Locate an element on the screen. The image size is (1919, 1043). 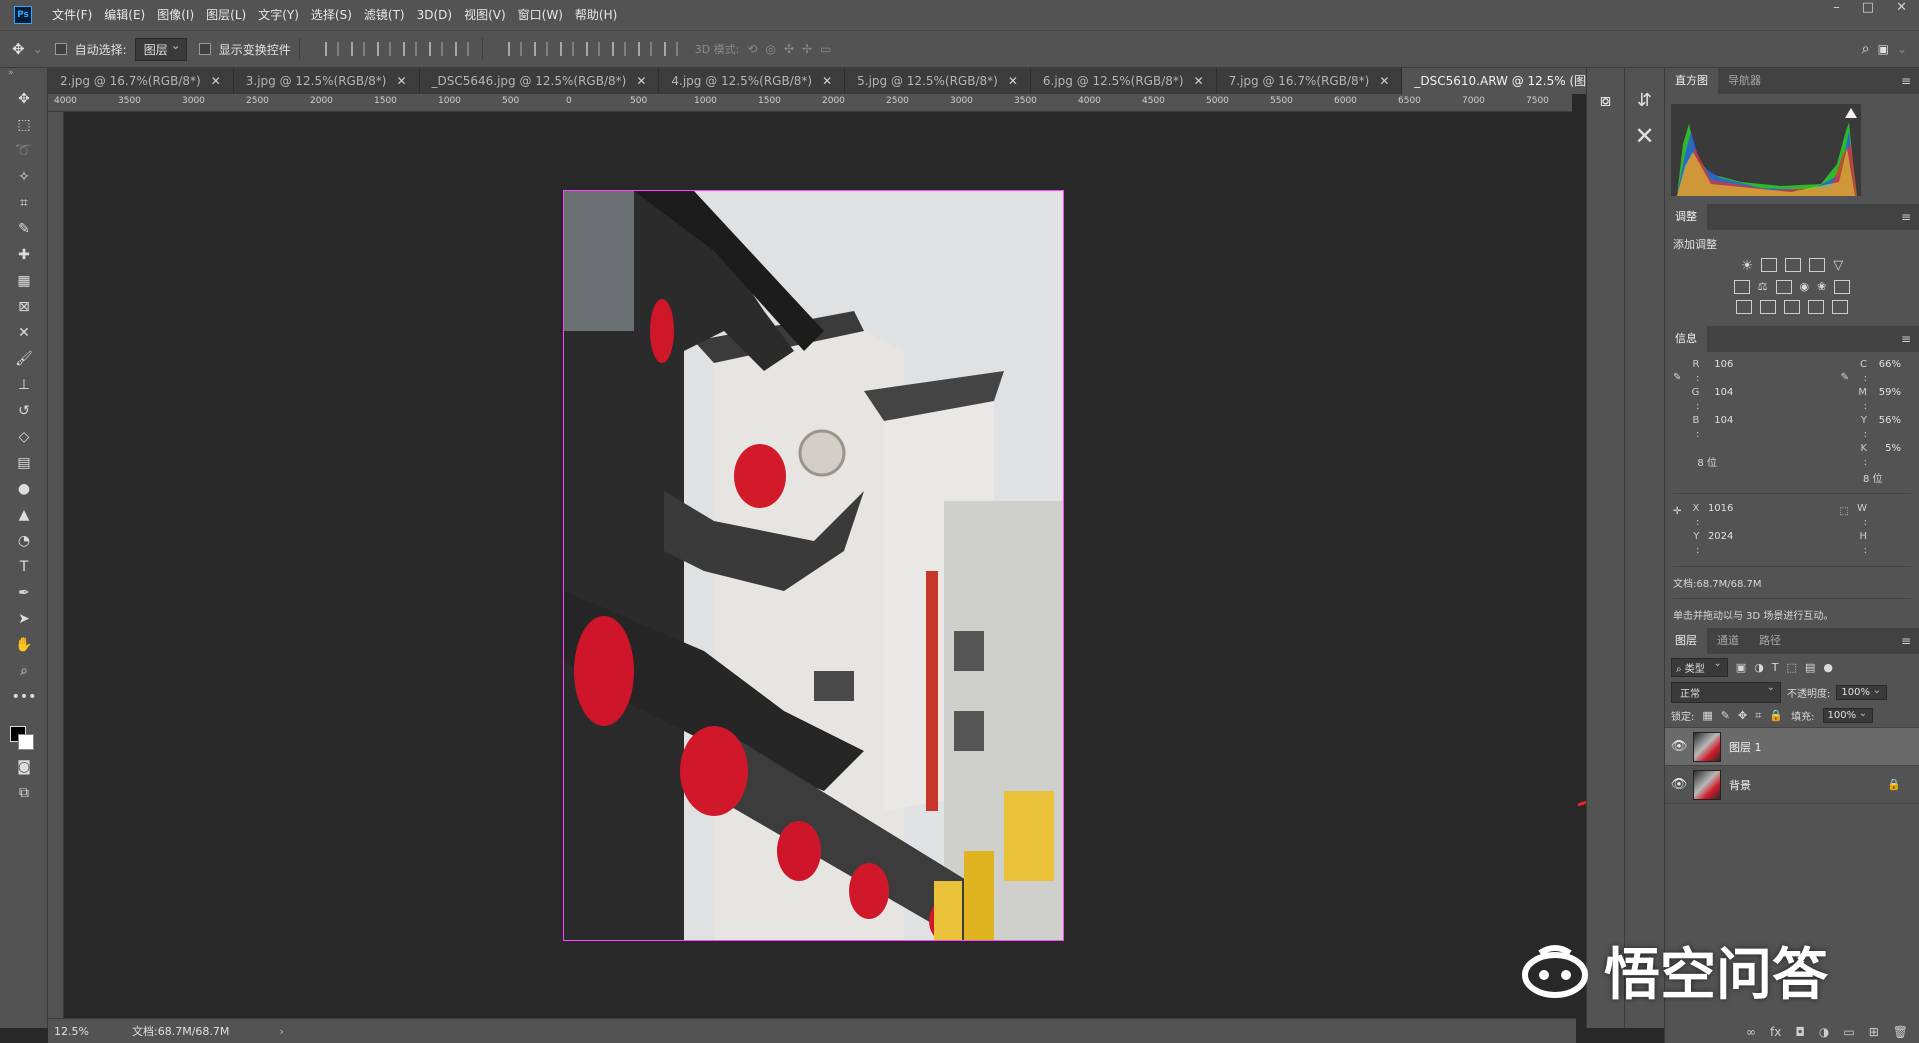
lock-artboard-icon: ⌗ is located at coordinates (1758, 716).